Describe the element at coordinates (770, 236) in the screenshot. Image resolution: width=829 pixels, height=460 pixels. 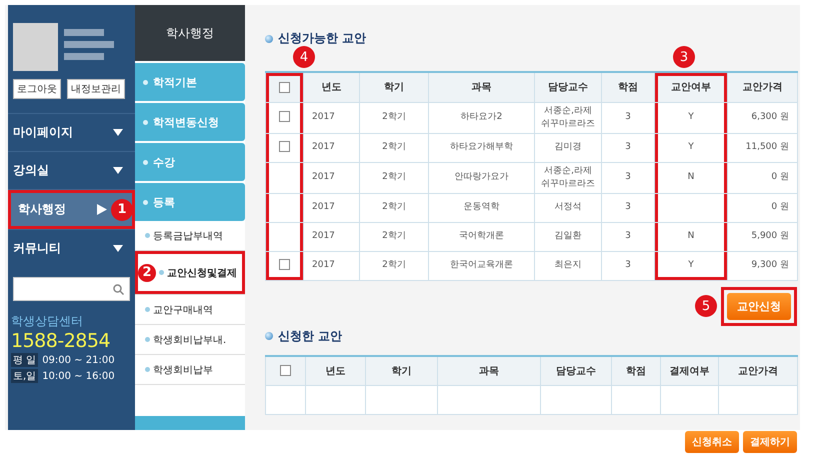
I see `table-cell: 5,900 원` at that location.